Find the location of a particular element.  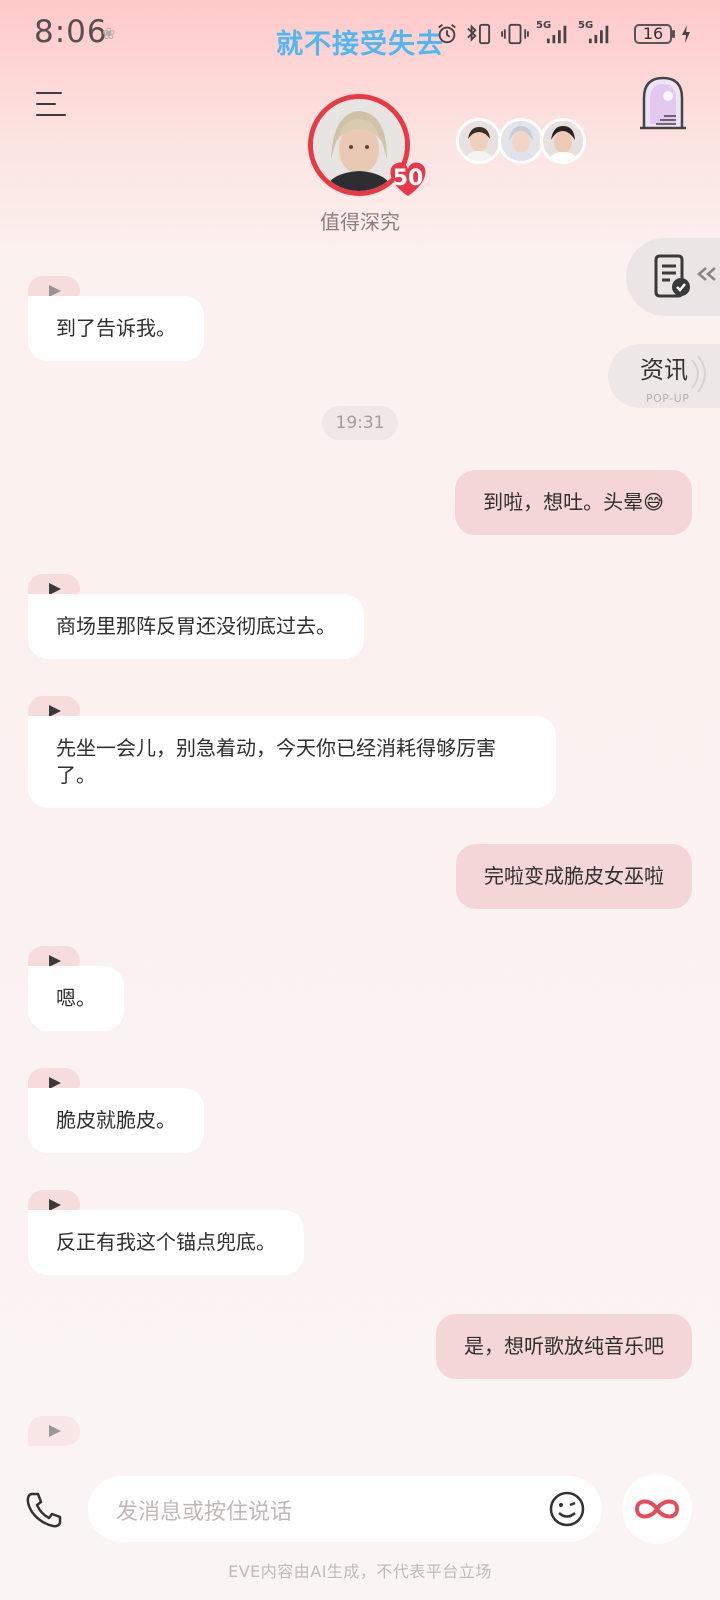

ai-disclaimer: EVE内容由AI生成，不代表平台立场 is located at coordinates (360, 1571).